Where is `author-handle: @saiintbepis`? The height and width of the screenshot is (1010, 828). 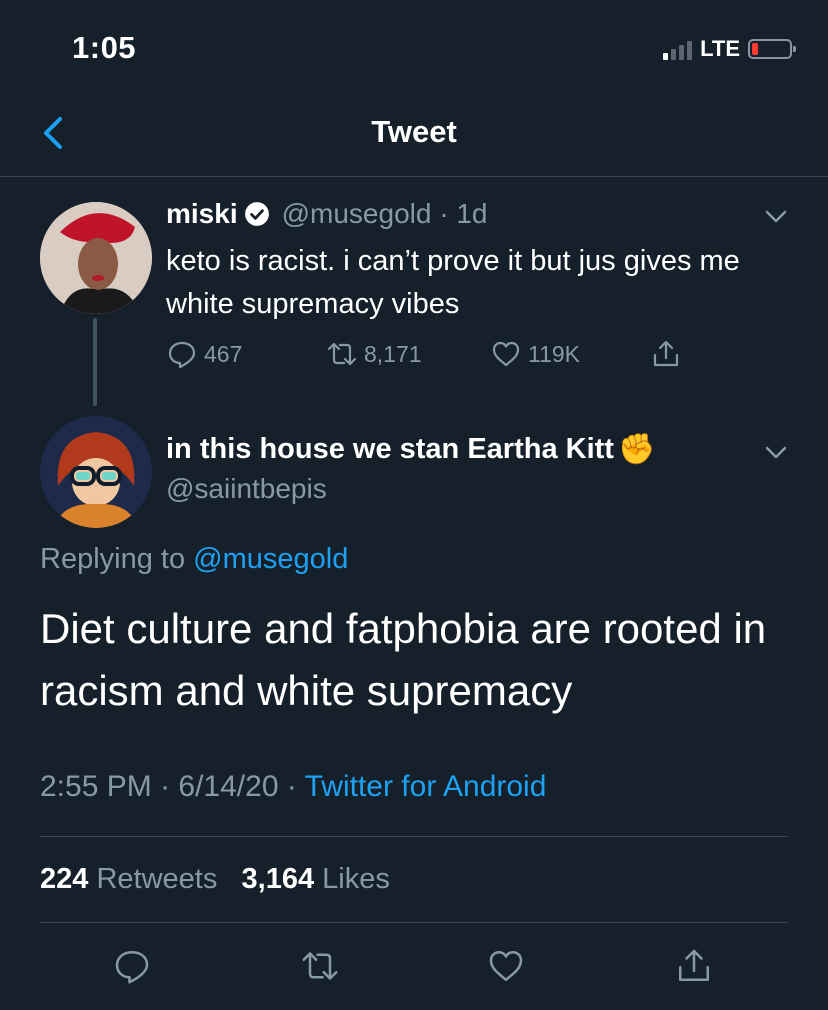 author-handle: @saiintbepis is located at coordinates (246, 489).